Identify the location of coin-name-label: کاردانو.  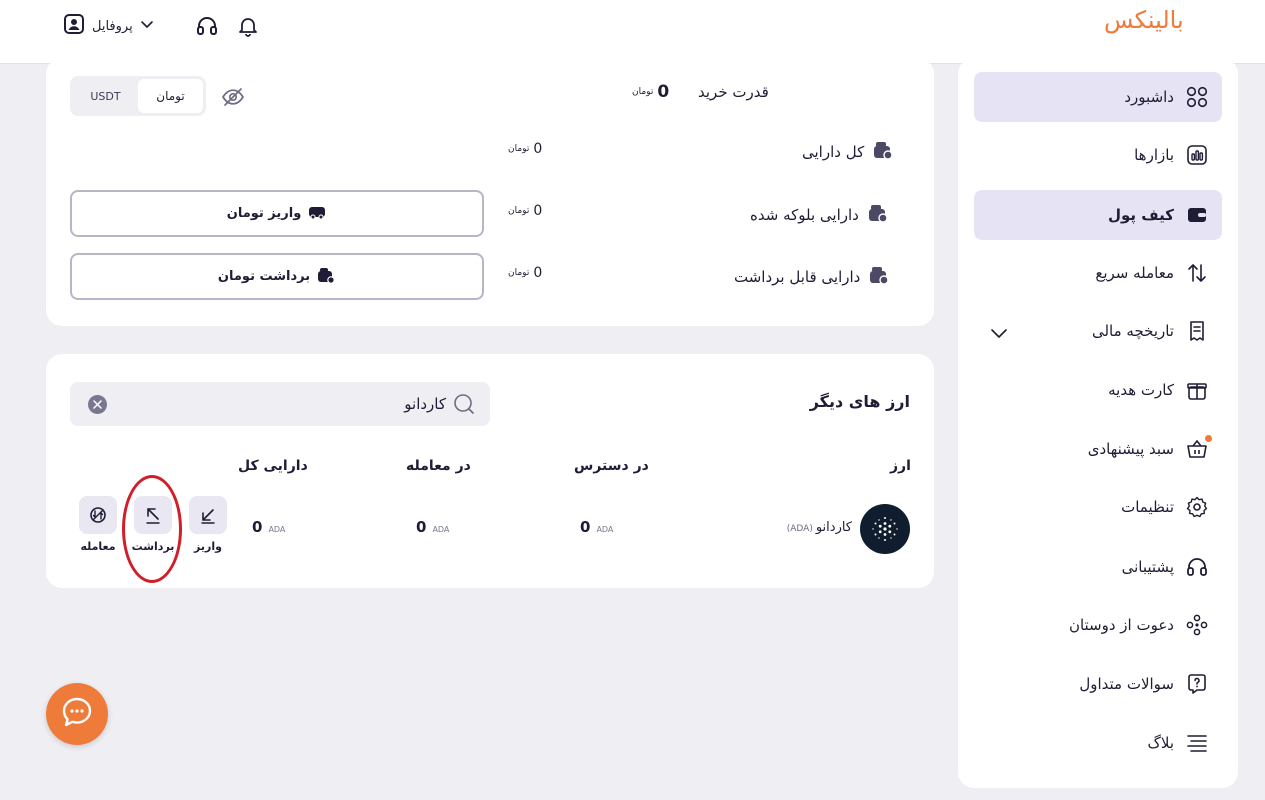
(833, 527).